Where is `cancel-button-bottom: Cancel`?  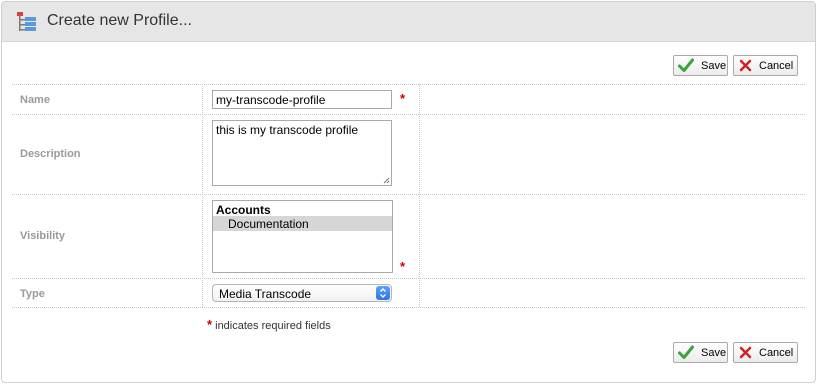 cancel-button-bottom: Cancel is located at coordinates (765, 352).